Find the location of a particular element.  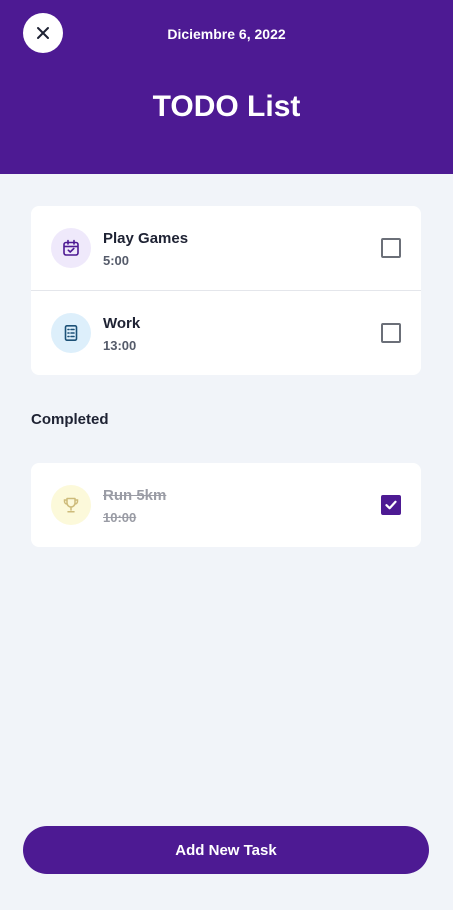

task-name: Run 5km is located at coordinates (135, 495).